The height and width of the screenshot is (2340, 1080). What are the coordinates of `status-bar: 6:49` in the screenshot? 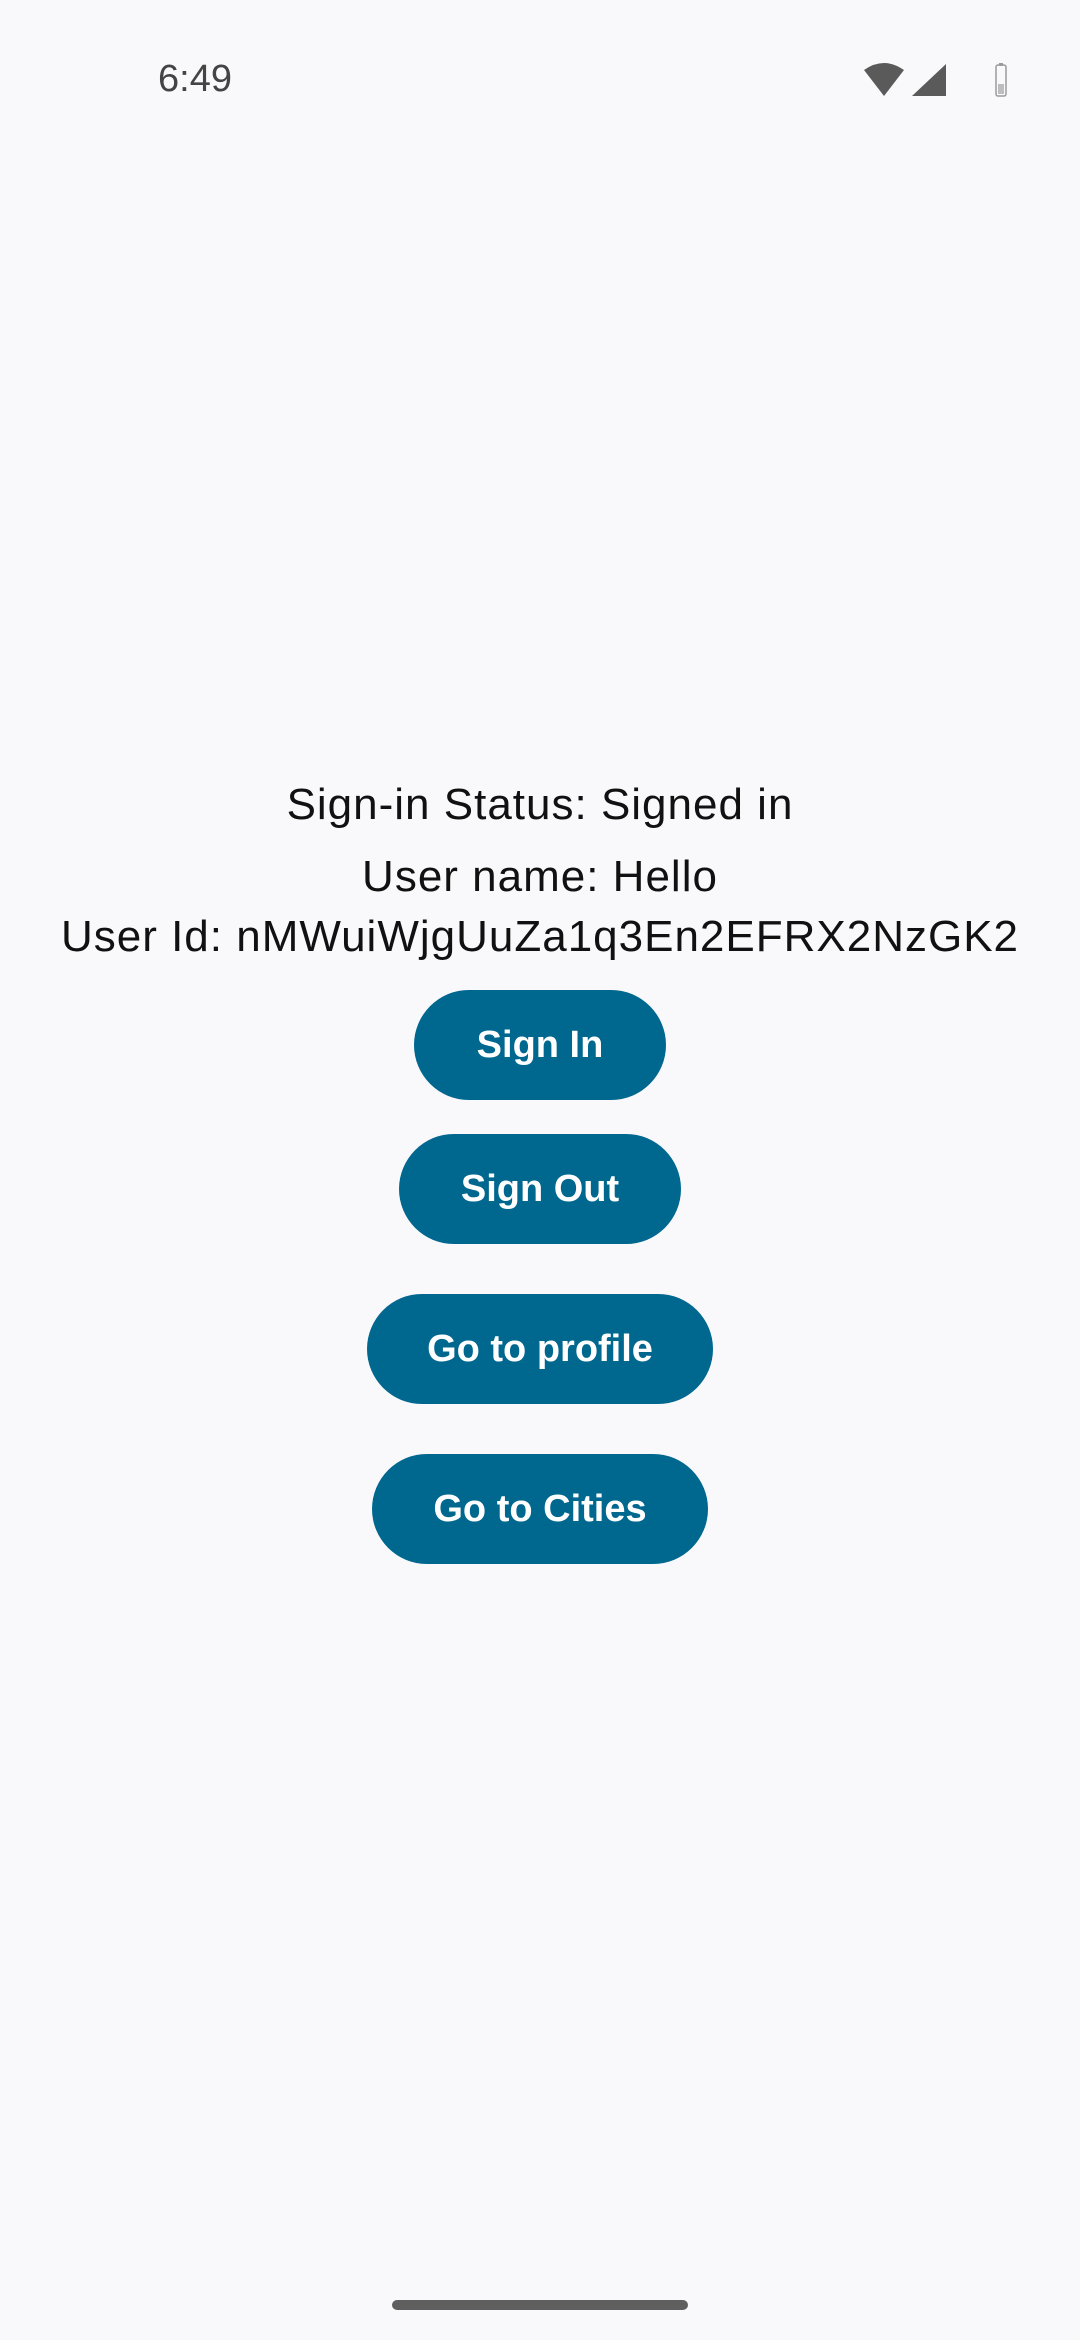 It's located at (540, 60).